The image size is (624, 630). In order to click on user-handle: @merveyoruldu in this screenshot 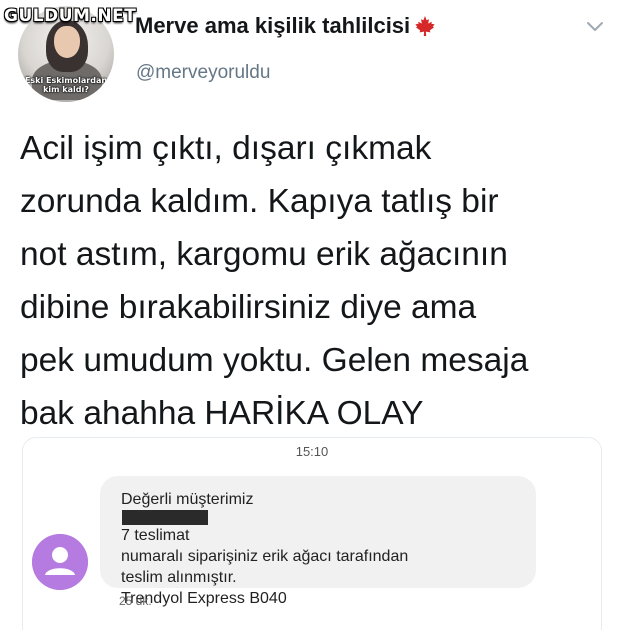, I will do `click(203, 73)`.